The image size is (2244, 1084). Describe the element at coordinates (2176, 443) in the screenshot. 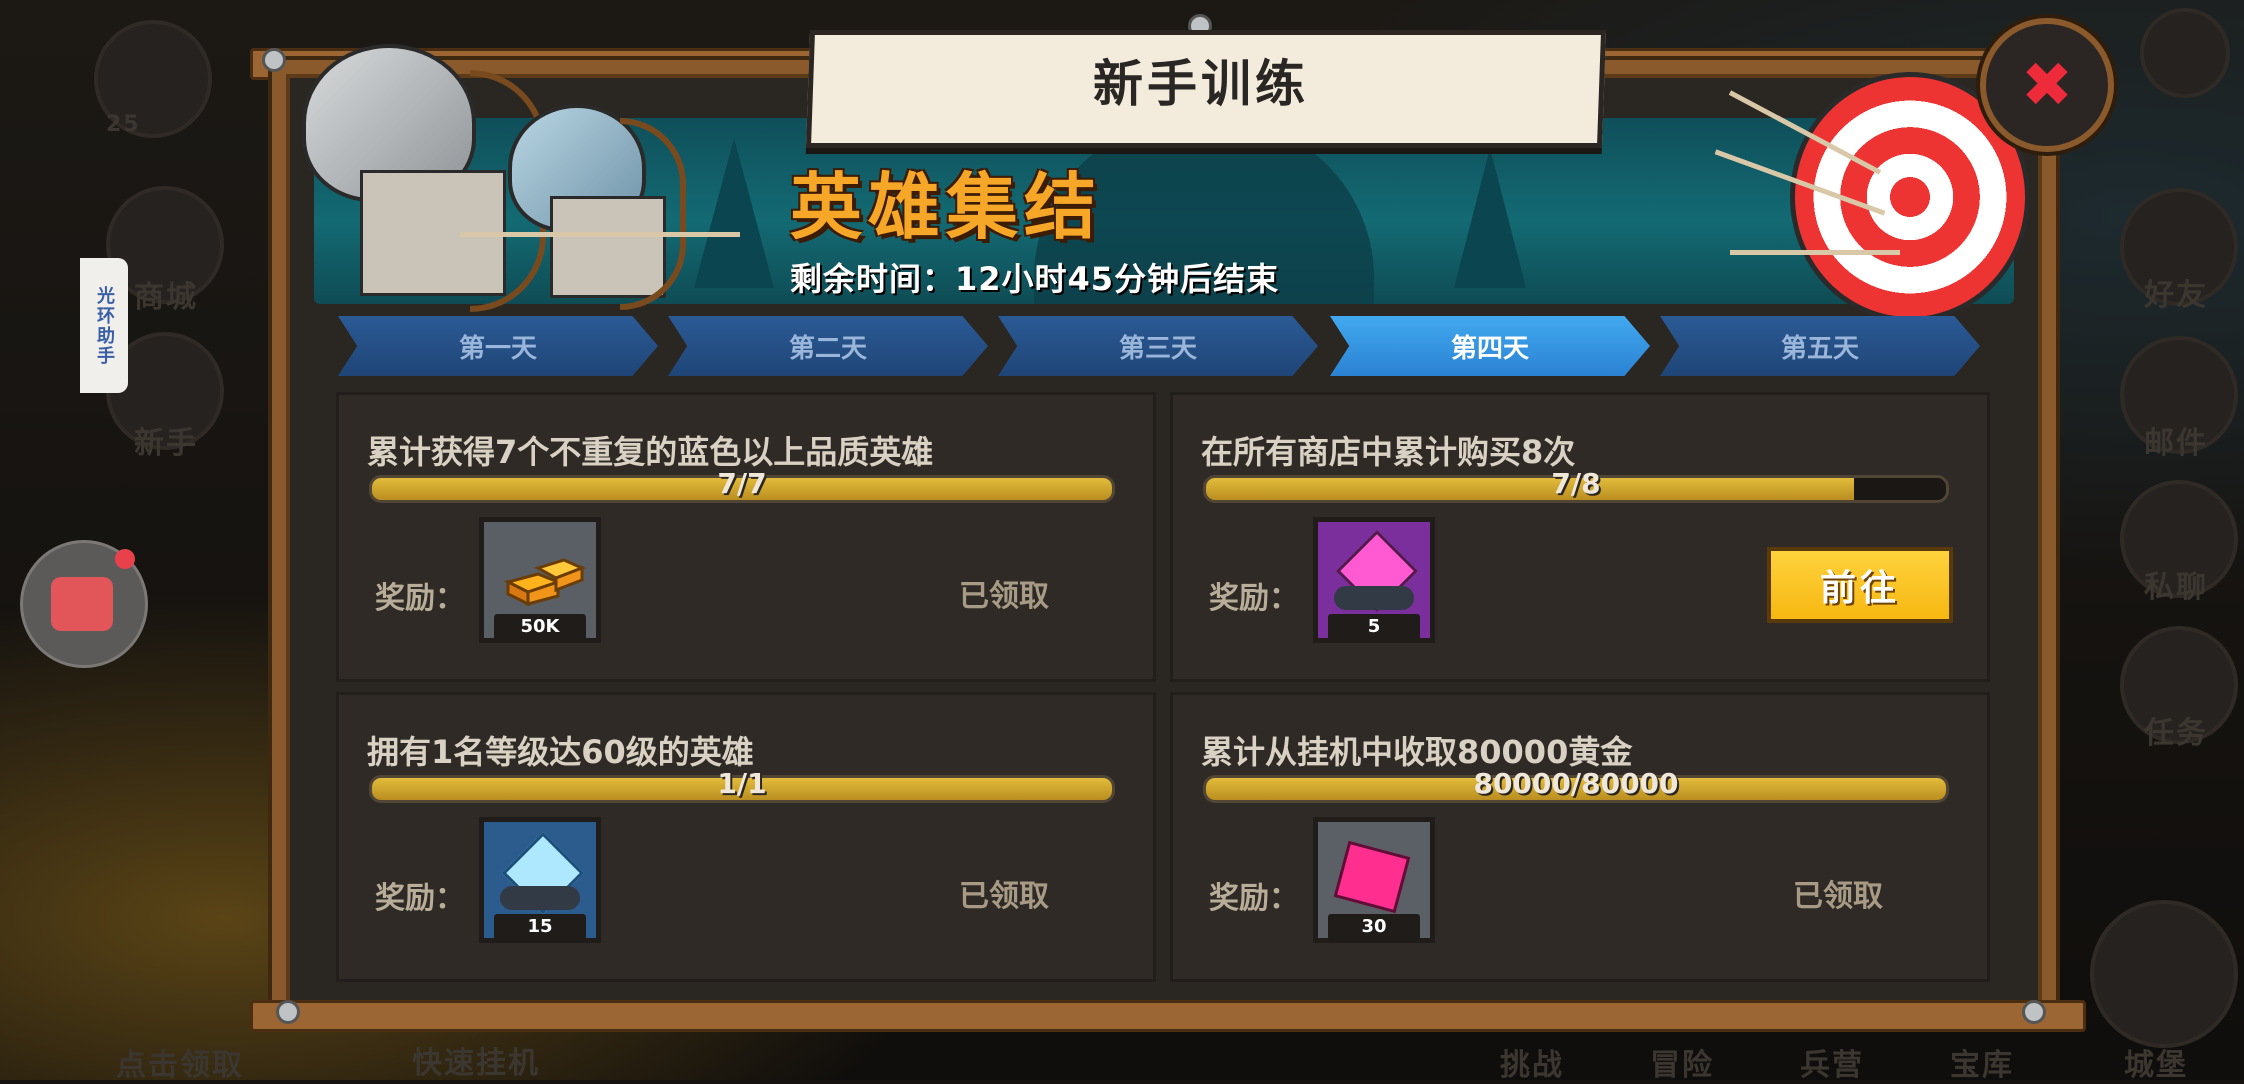

I see `menu-mail-label: 邮件` at that location.